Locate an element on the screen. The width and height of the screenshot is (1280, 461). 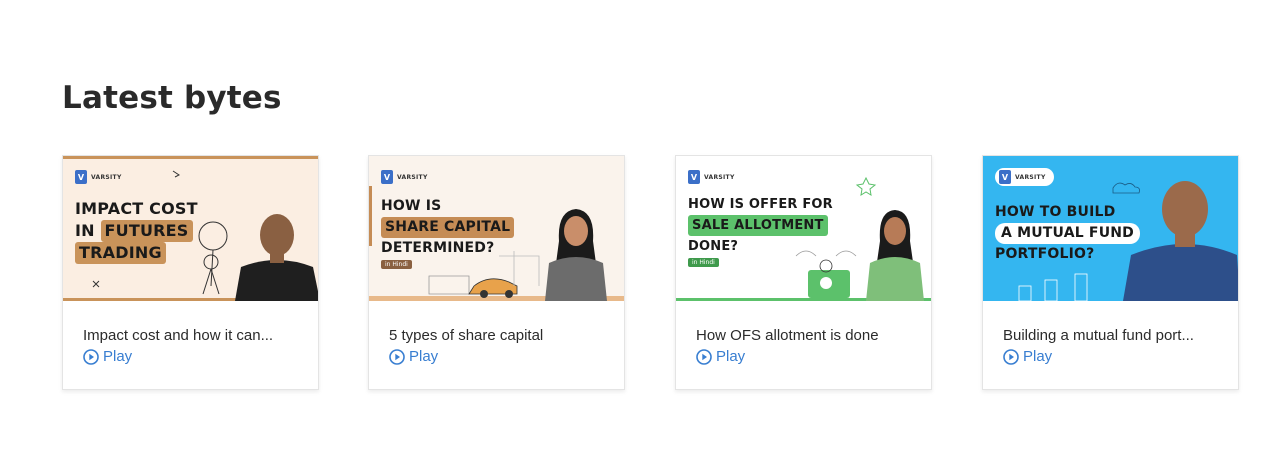
thumbnail-headline: IMPACT COST IN FUTURES TRADING is located at coordinates (136, 231).